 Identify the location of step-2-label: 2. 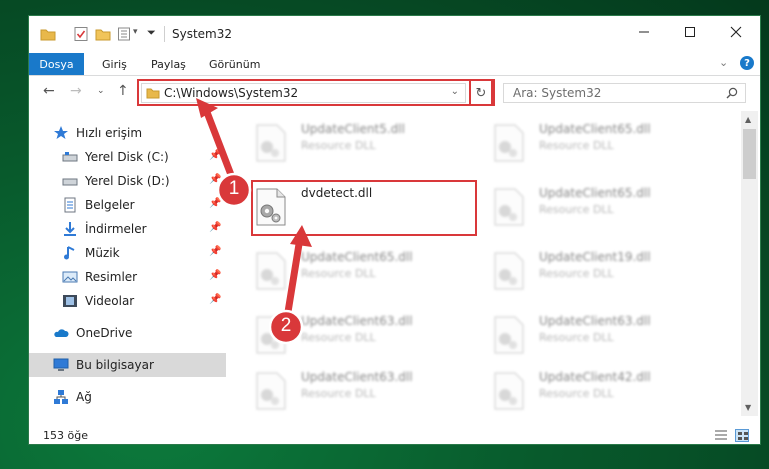
(286, 325).